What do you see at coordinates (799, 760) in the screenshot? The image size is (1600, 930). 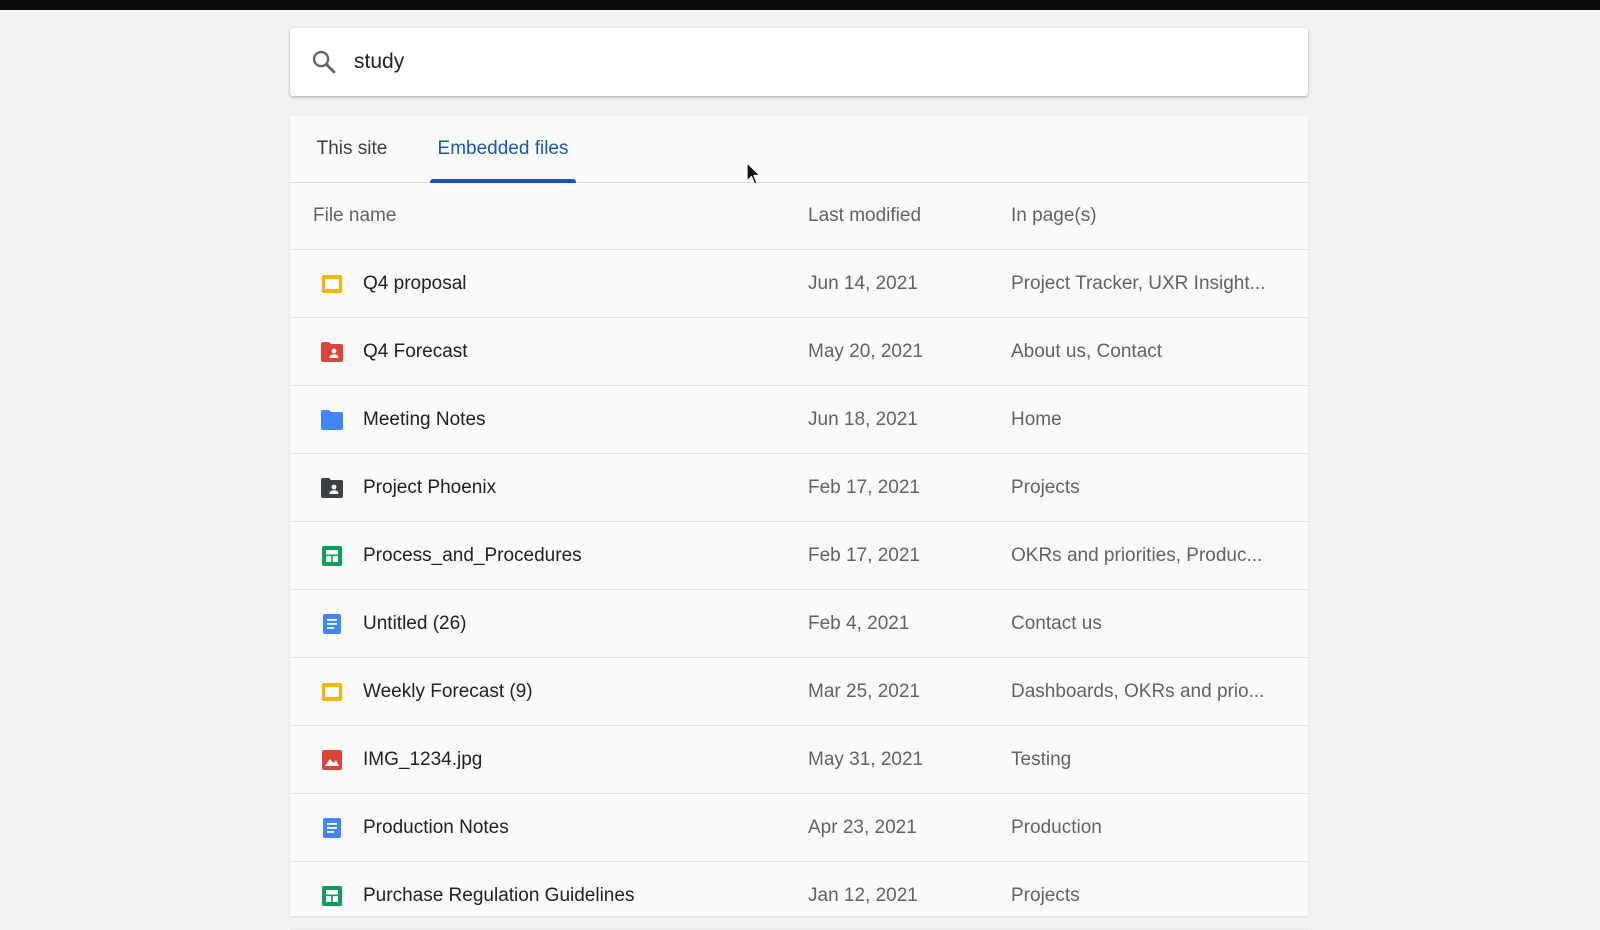 I see `file-row: IMG_1234.jpg May 31, 2021 Testing` at bounding box center [799, 760].